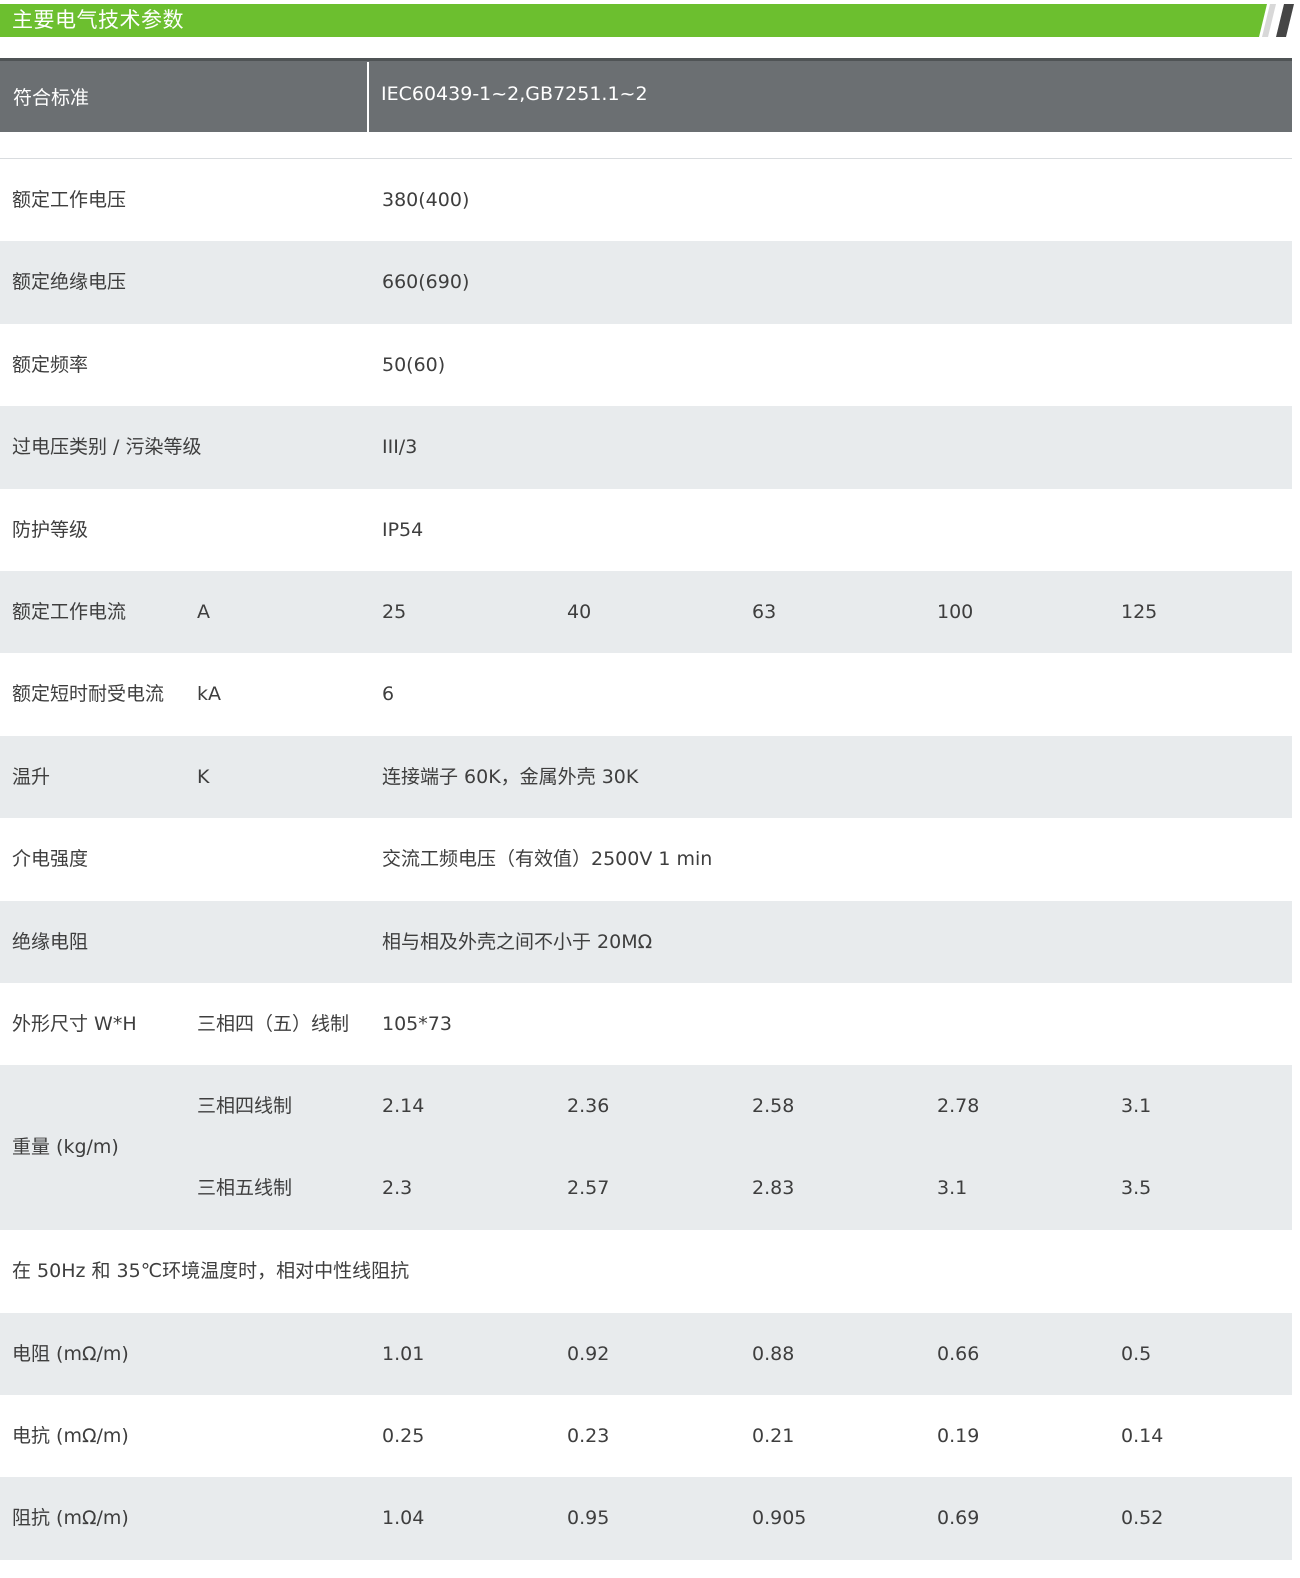 The width and height of the screenshot is (1300, 1578). I want to click on row-value: 0.95, so click(588, 1518).